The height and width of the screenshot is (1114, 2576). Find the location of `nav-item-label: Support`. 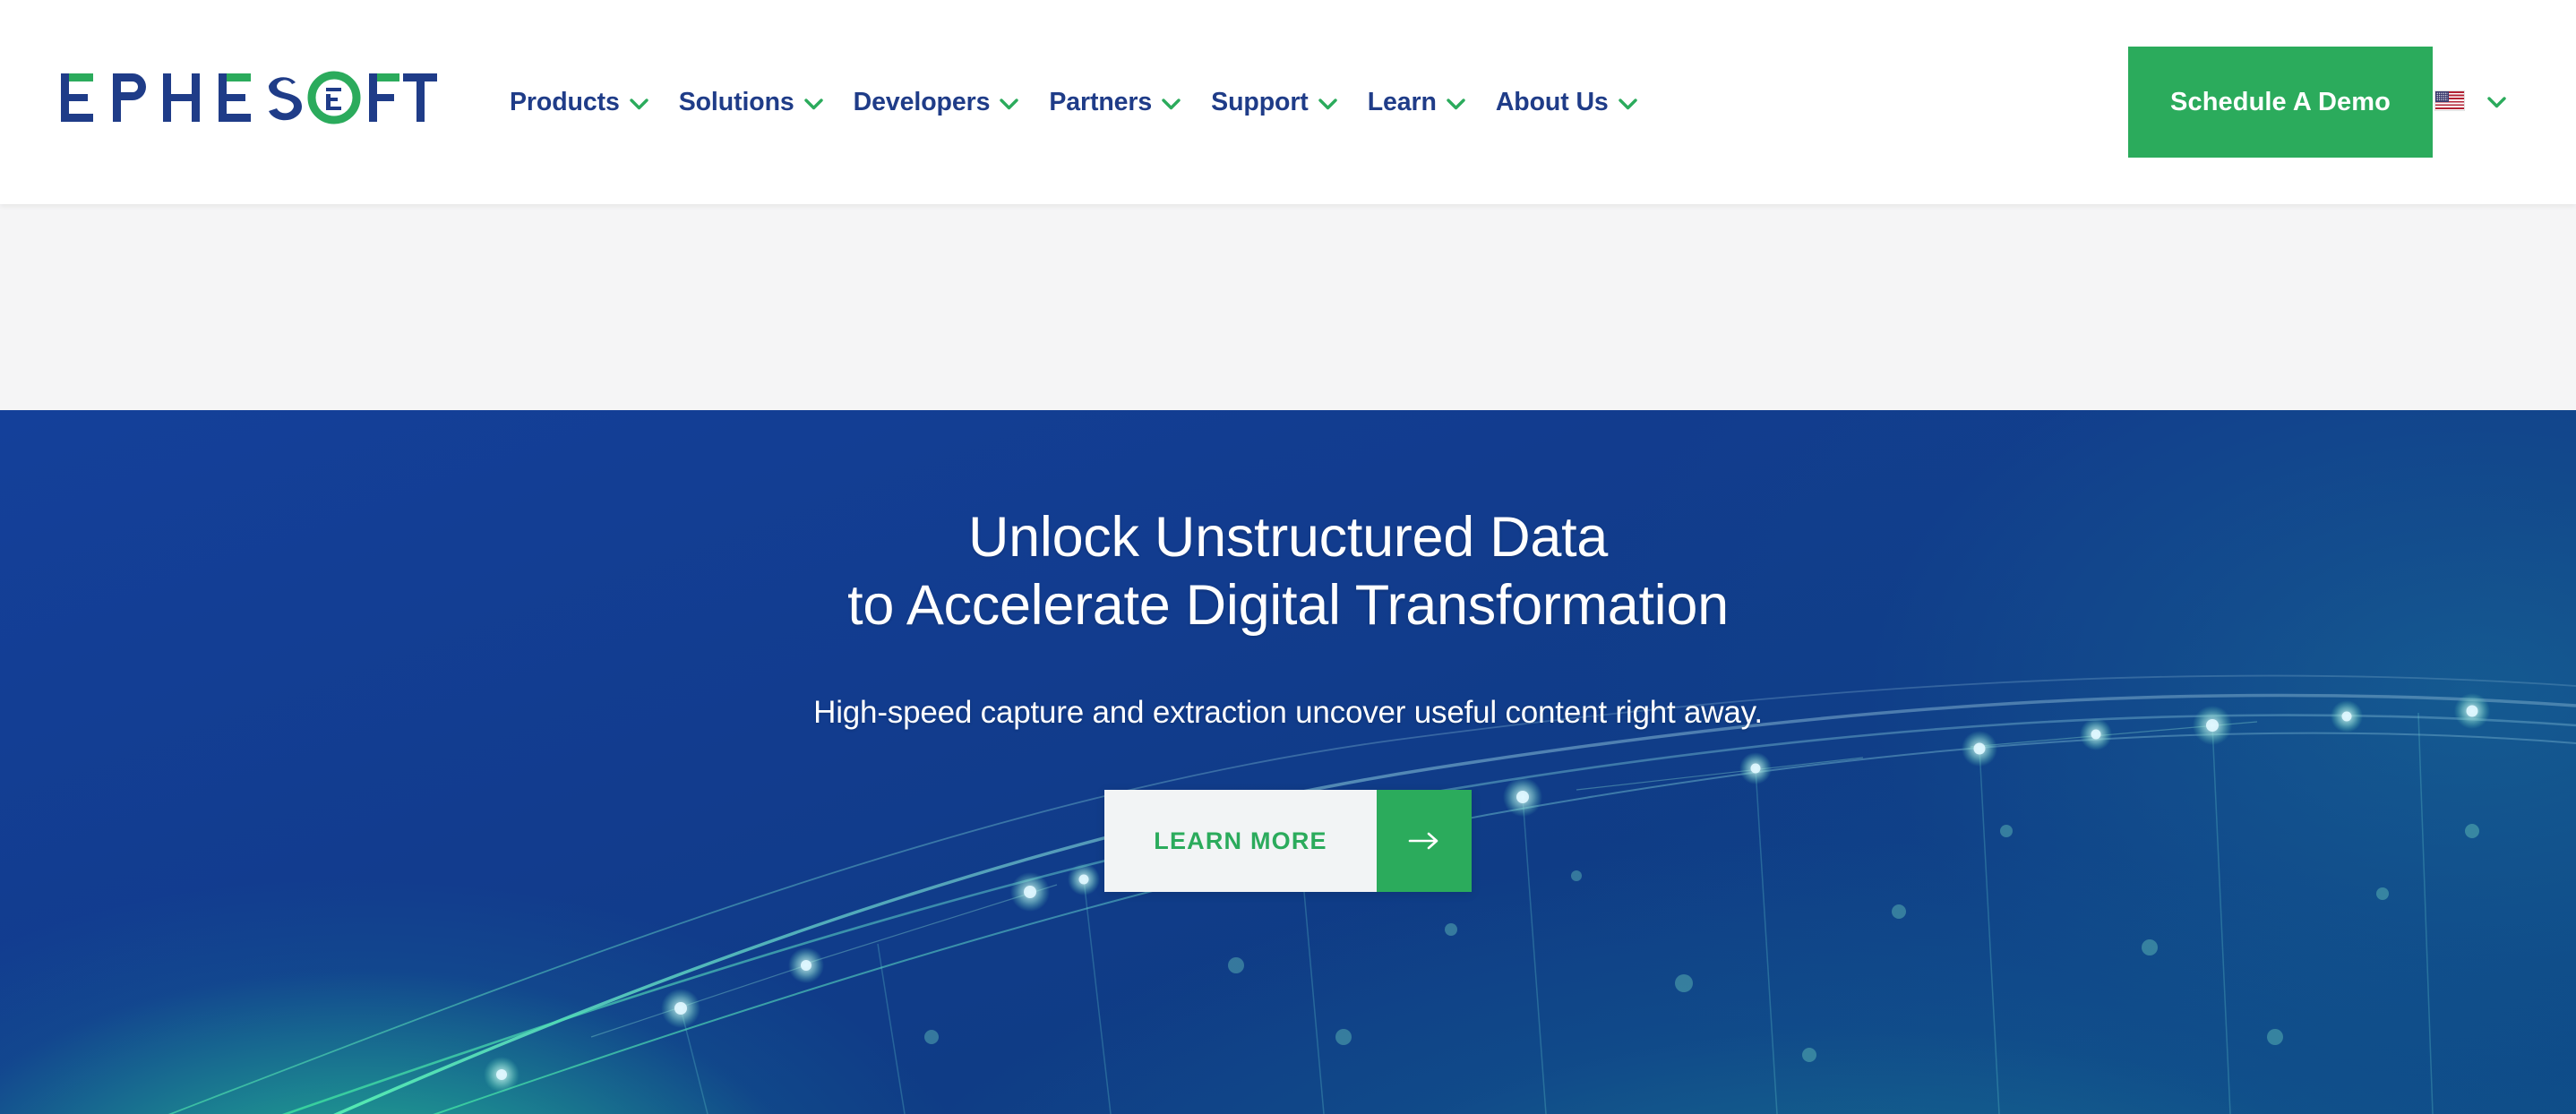

nav-item-label: Support is located at coordinates (1260, 102).